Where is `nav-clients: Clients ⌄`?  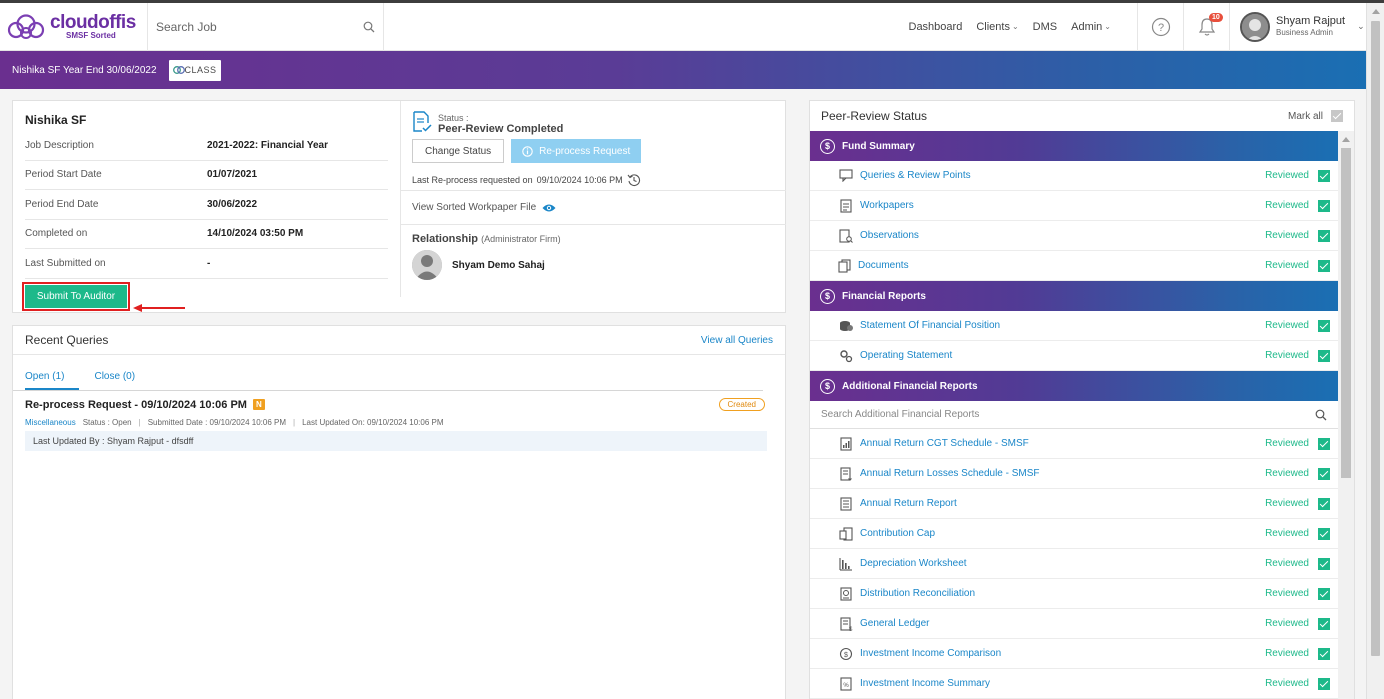 nav-clients: Clients ⌄ is located at coordinates (997, 27).